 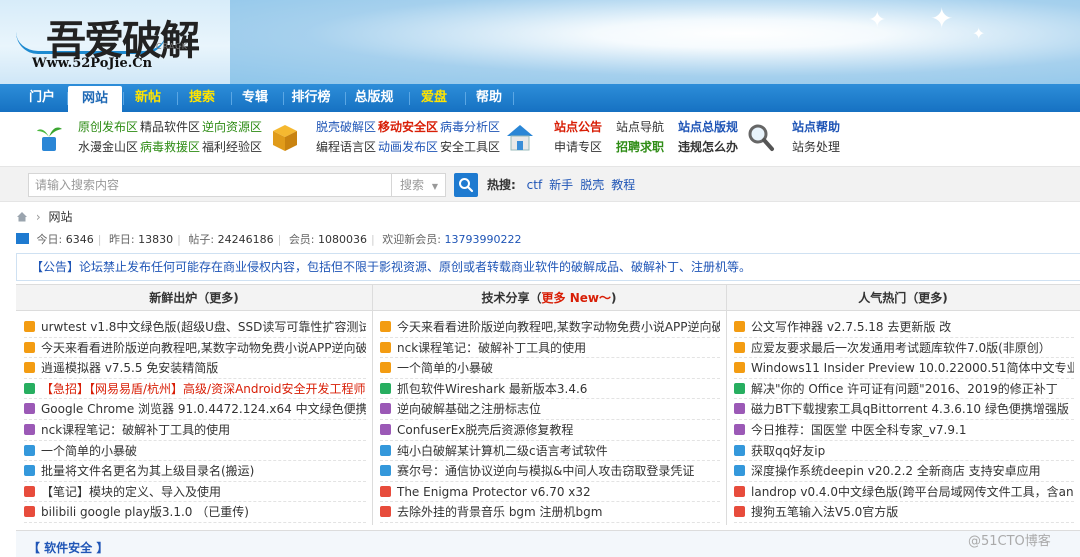 What do you see at coordinates (489, 98) in the screenshot?
I see `nav-item: 帮助` at bounding box center [489, 98].